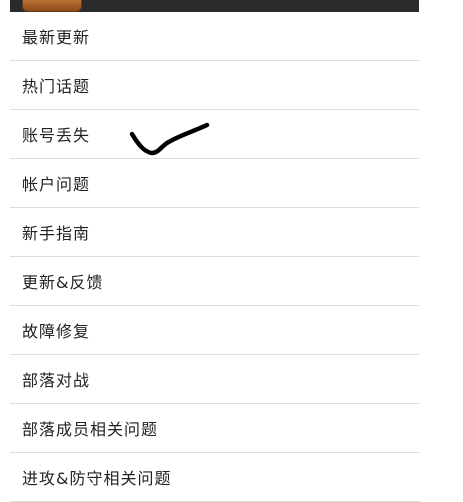  What do you see at coordinates (214, 6) in the screenshot?
I see `top-bar` at bounding box center [214, 6].